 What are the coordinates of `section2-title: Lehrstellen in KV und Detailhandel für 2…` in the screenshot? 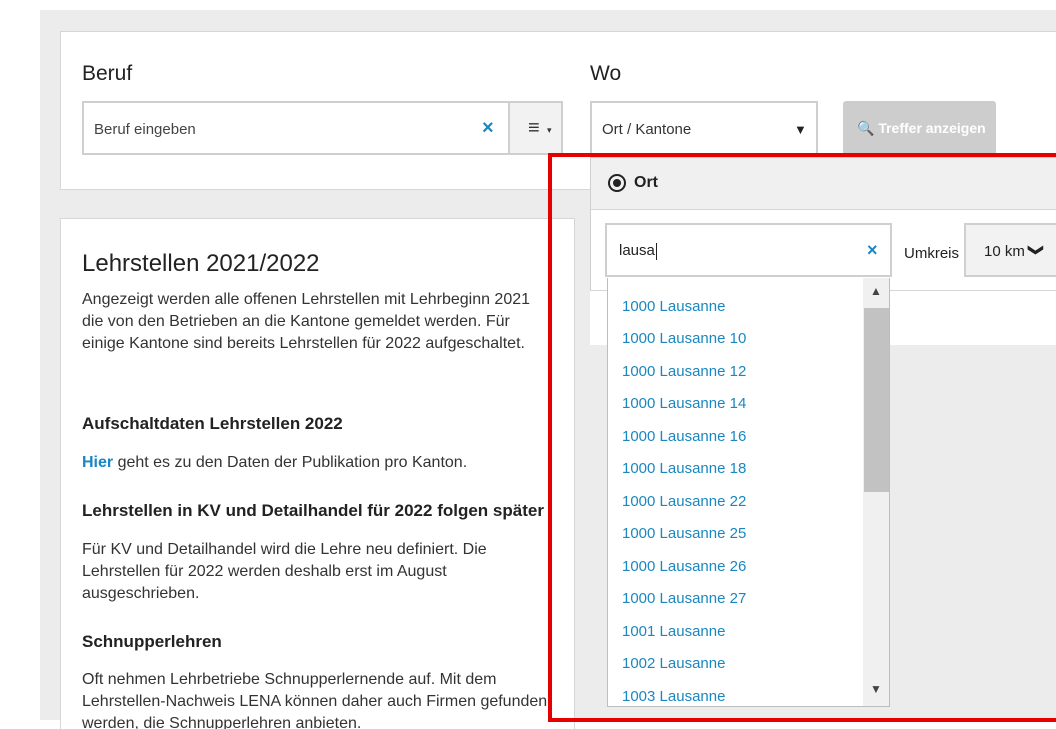 It's located at (313, 510).